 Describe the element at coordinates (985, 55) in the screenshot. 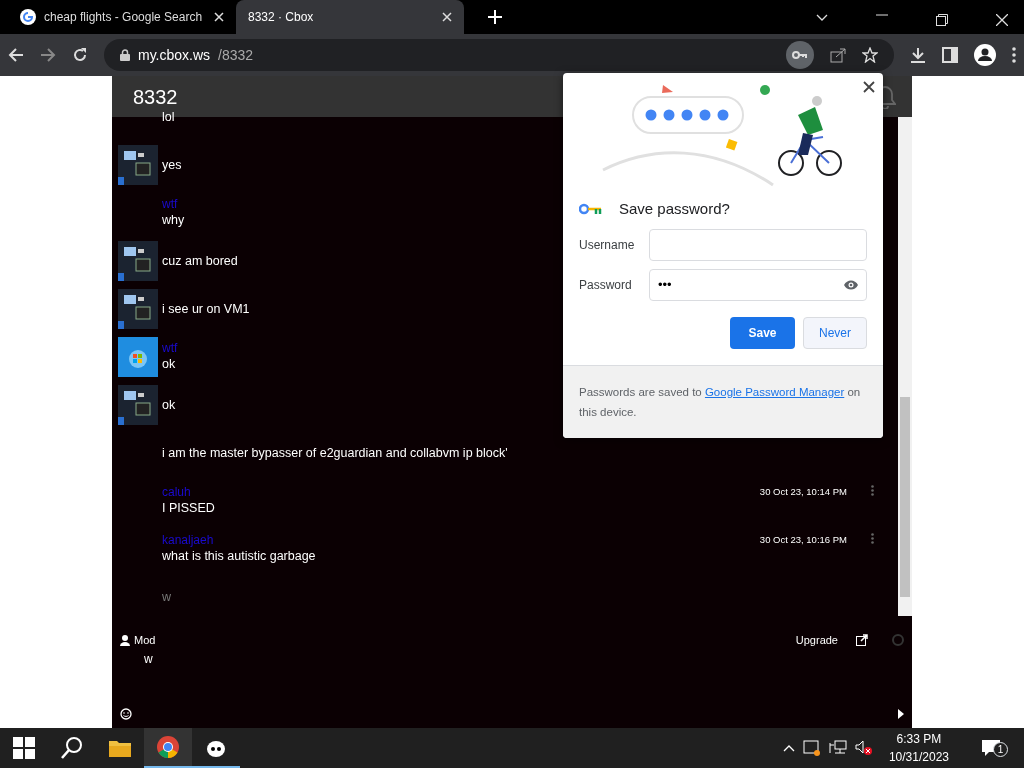

I see `profile-icon` at that location.